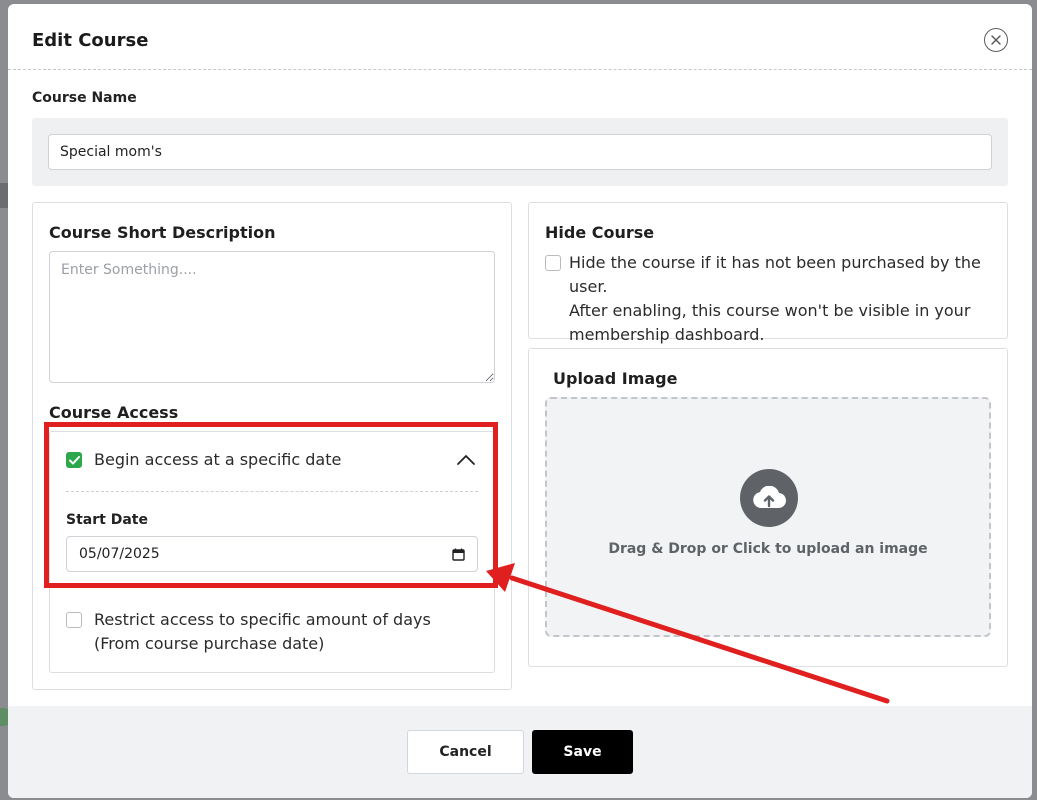 The image size is (1037, 800). Describe the element at coordinates (114, 412) in the screenshot. I see `course-access-title: Course Access` at that location.